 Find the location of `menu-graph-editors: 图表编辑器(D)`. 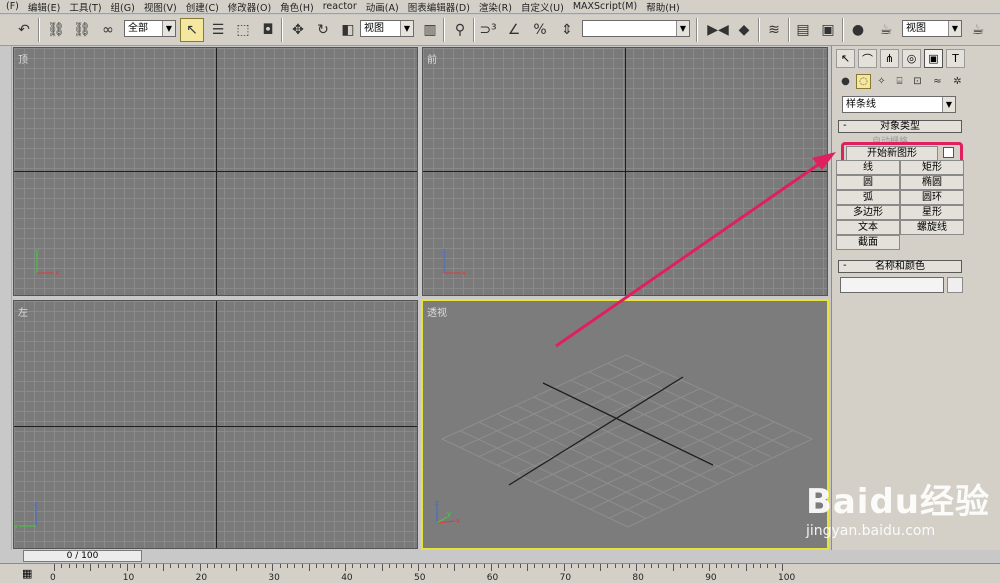

menu-graph-editors: 图表编辑器(D) is located at coordinates (439, 7).